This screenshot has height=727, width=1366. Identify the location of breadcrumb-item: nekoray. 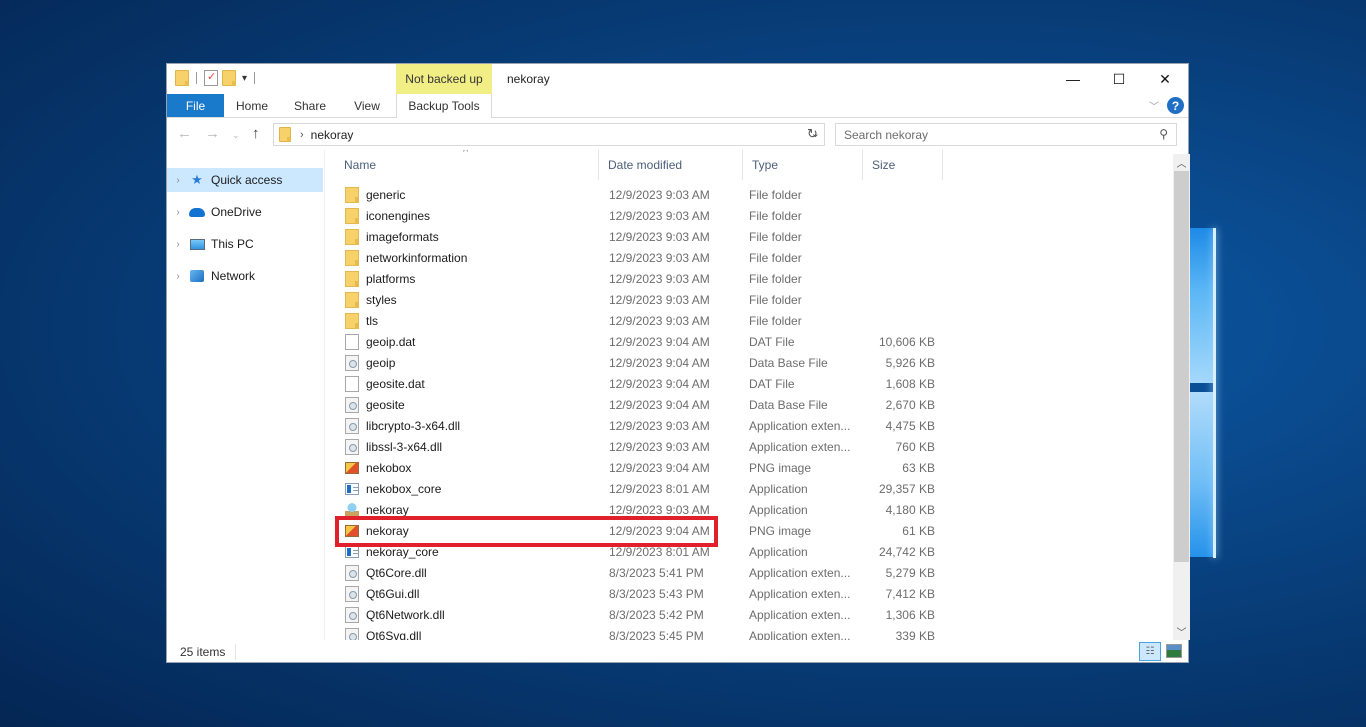
(332, 135).